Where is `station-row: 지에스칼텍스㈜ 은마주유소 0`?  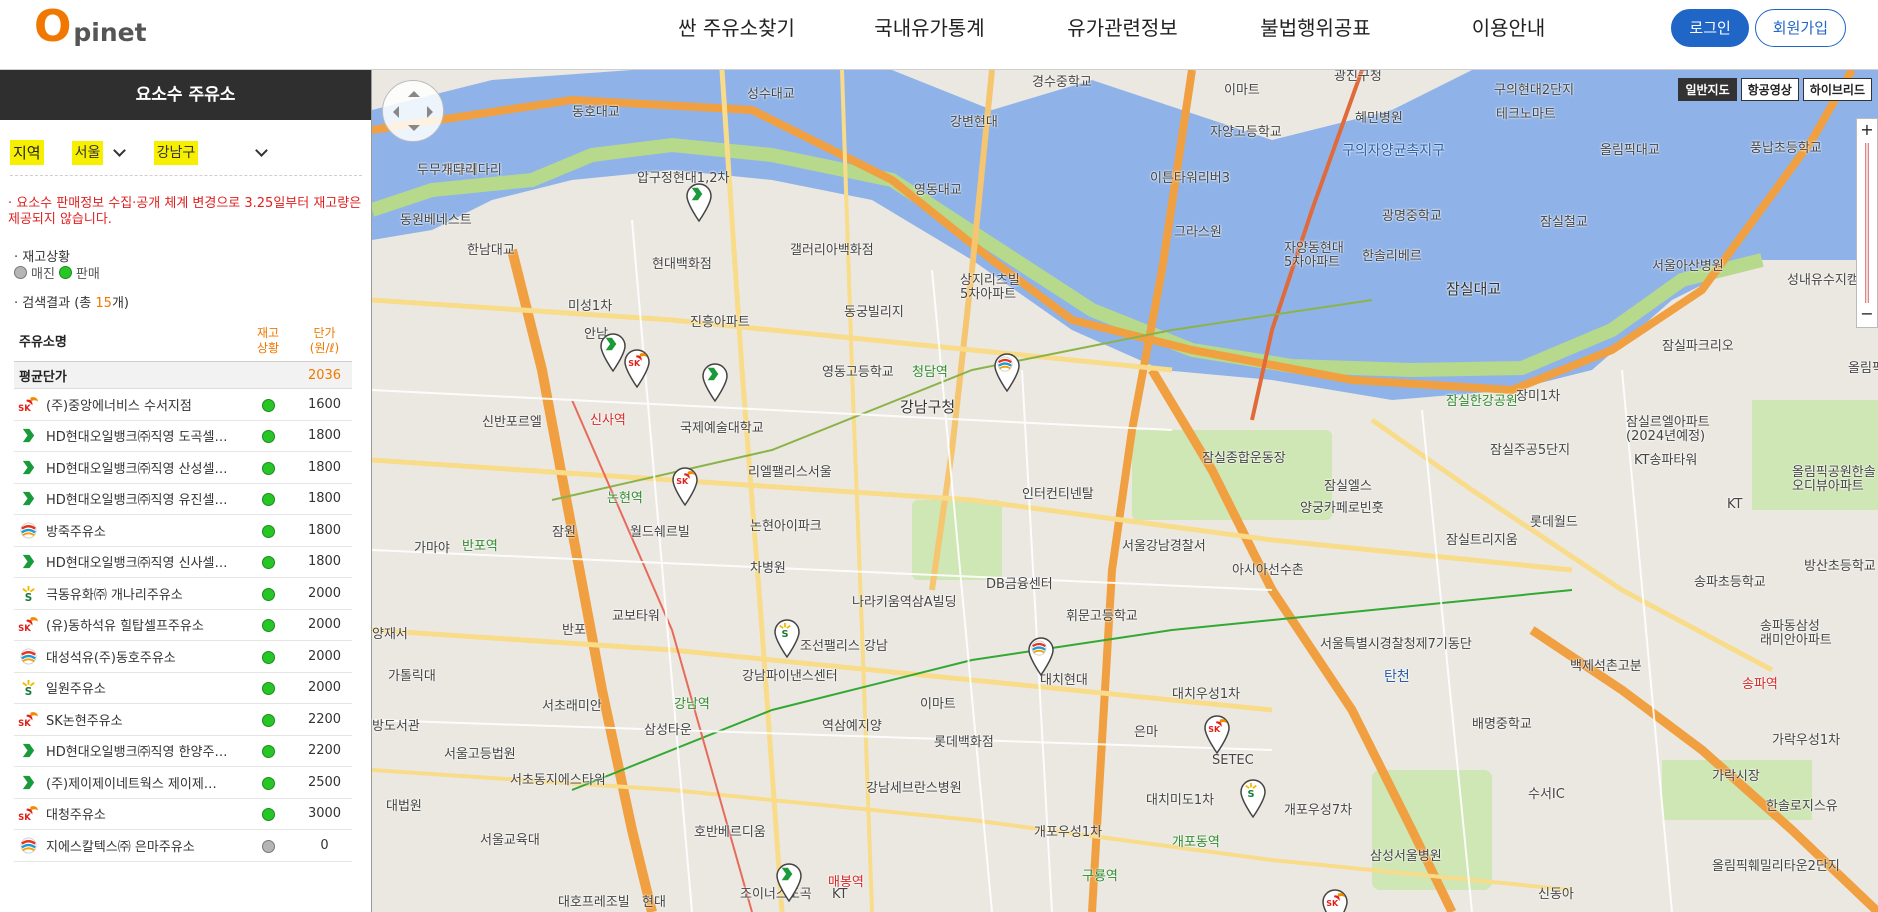
station-row: 지에스칼텍스㈜ 은마주유소 0 is located at coordinates (183, 846).